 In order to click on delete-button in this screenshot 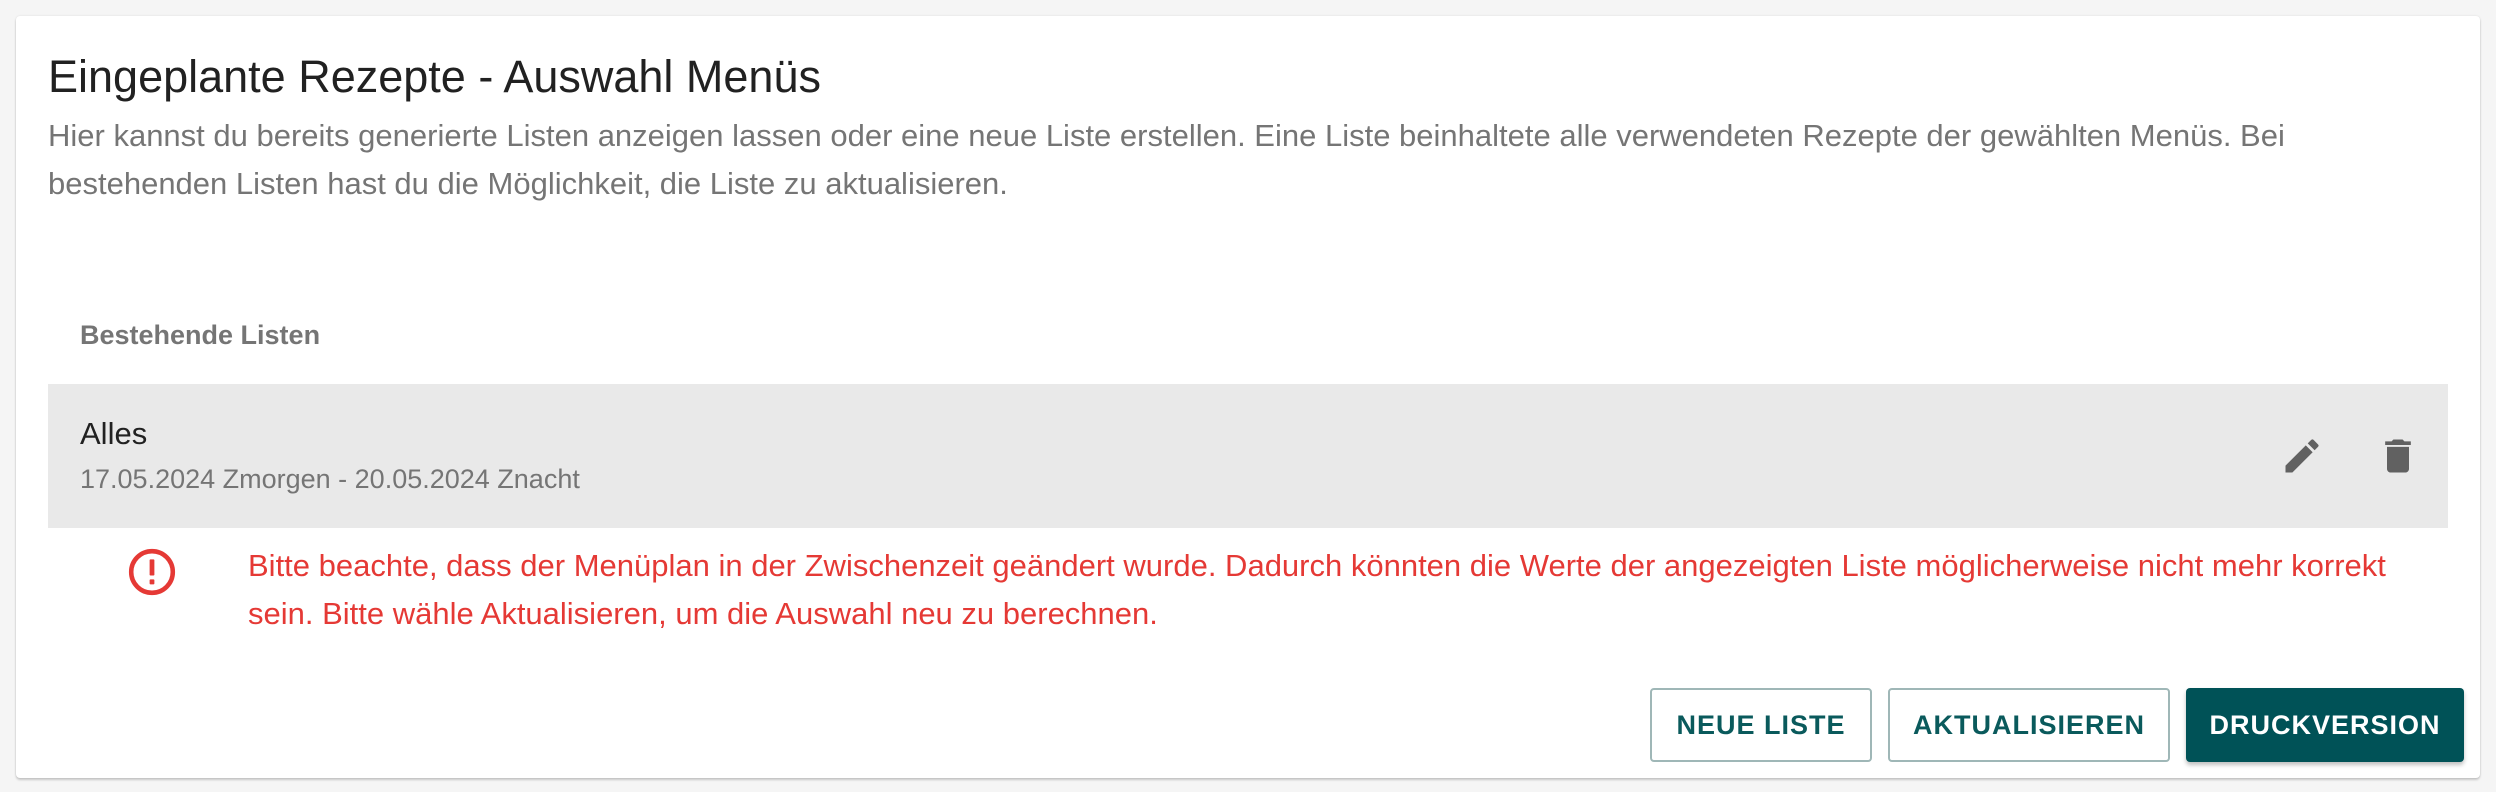, I will do `click(2398, 456)`.